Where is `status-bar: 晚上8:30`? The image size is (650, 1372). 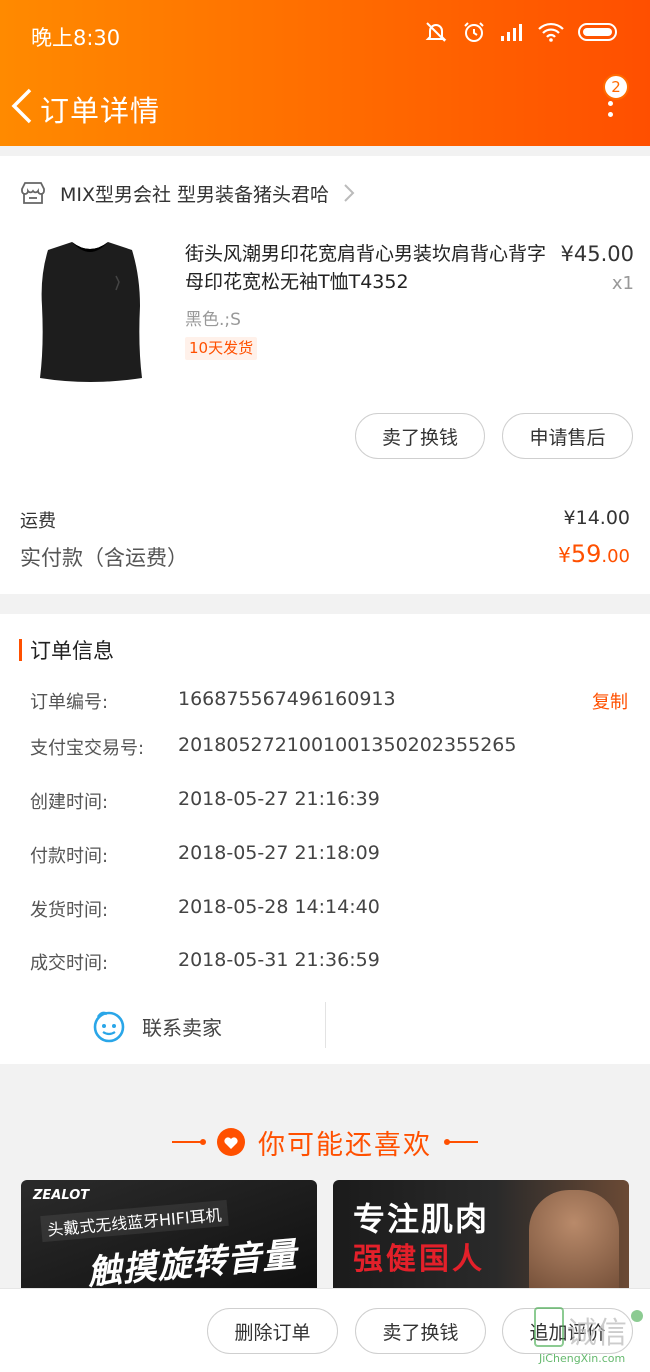 status-bar: 晚上8:30 is located at coordinates (325, 35).